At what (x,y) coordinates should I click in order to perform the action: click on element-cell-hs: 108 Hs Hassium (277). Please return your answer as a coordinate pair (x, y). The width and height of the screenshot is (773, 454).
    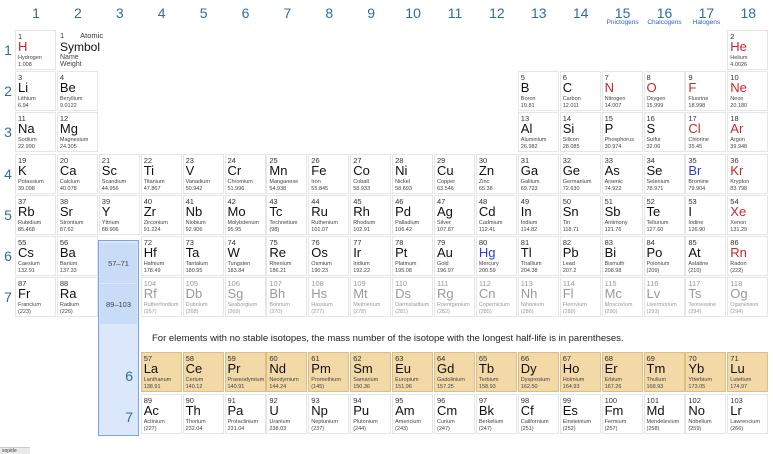
    Looking at the image, I should click on (329, 297).